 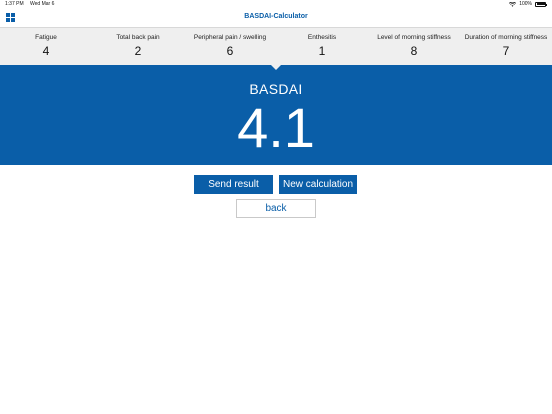 I want to click on score-value: 1, so click(x=322, y=51).